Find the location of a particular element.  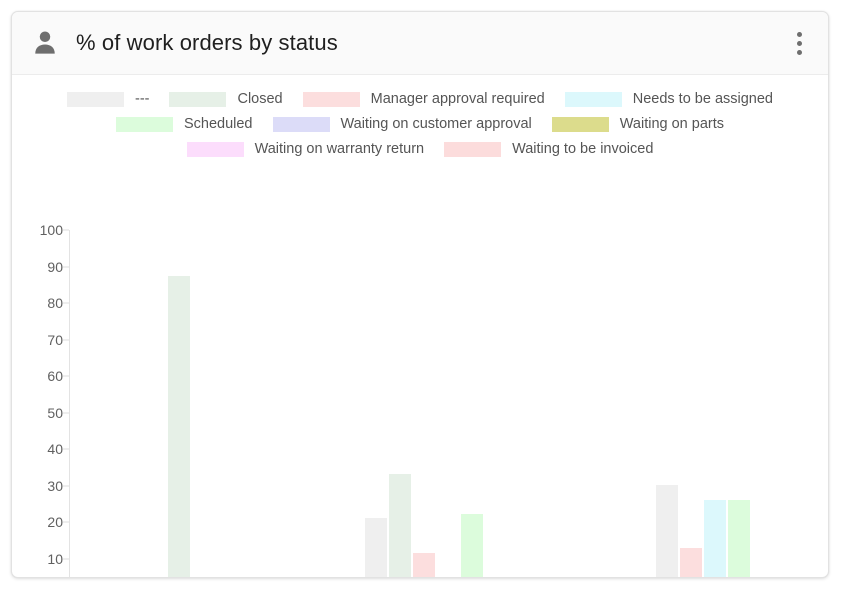

legend-label: Scheduled is located at coordinates (218, 124).